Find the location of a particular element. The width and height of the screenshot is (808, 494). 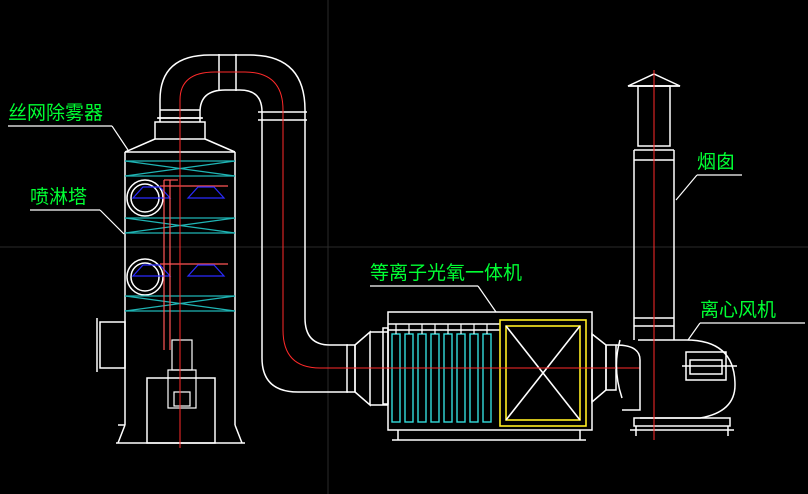

uv-lamp-tops is located at coordinates (441, 329).